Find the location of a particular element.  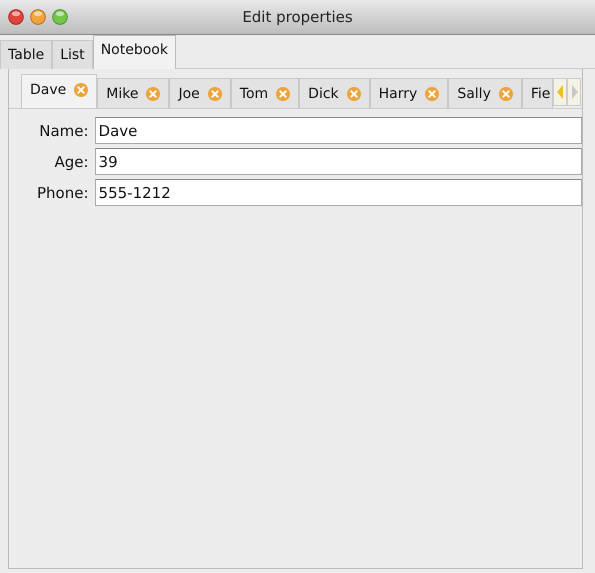

scroll-left-button is located at coordinates (560, 92).